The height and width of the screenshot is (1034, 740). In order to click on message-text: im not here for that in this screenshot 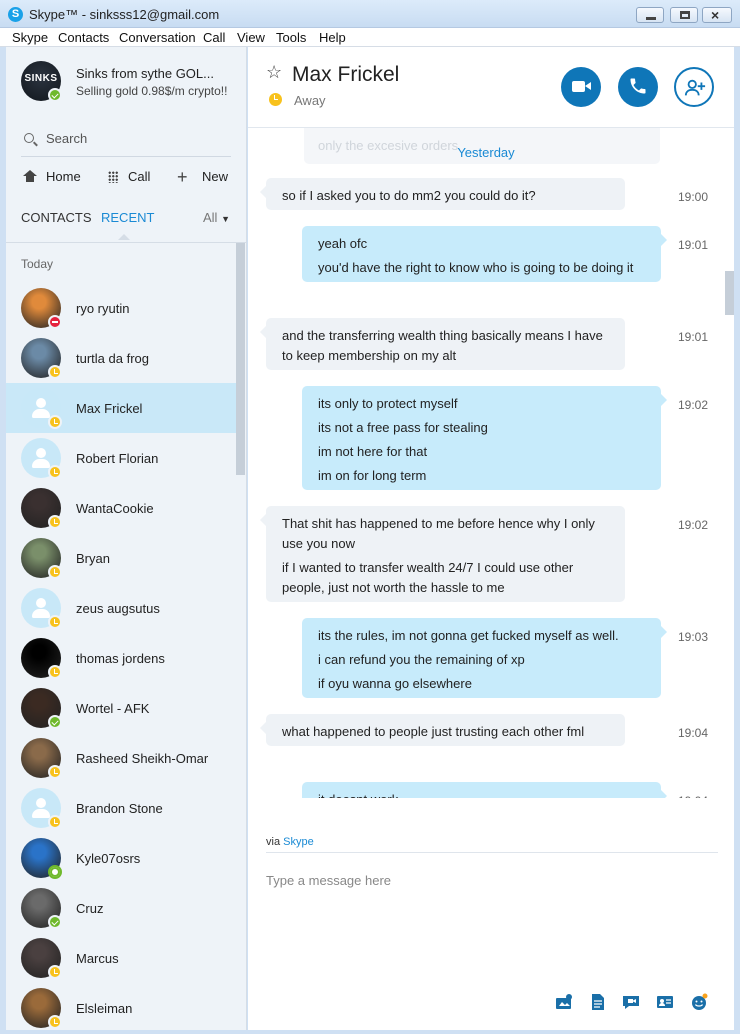, I will do `click(373, 451)`.